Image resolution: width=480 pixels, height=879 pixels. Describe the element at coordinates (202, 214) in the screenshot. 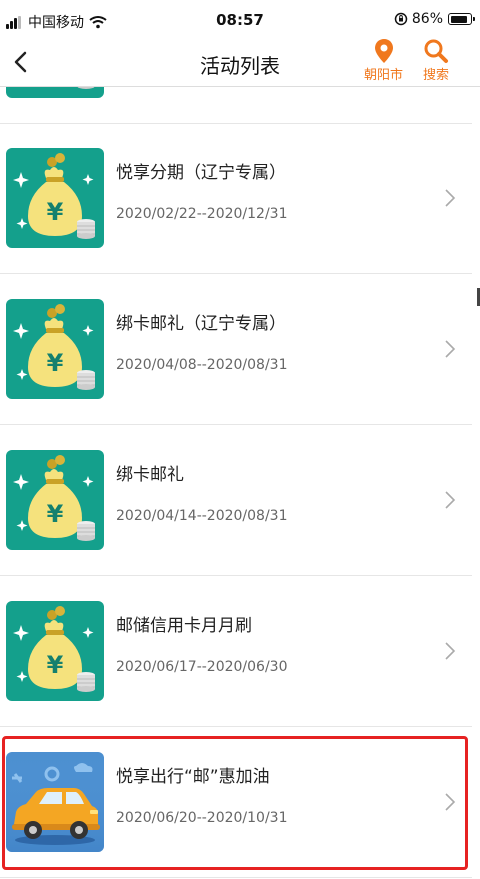

I see `item-date: 2020/02/22--2020/12/31` at that location.